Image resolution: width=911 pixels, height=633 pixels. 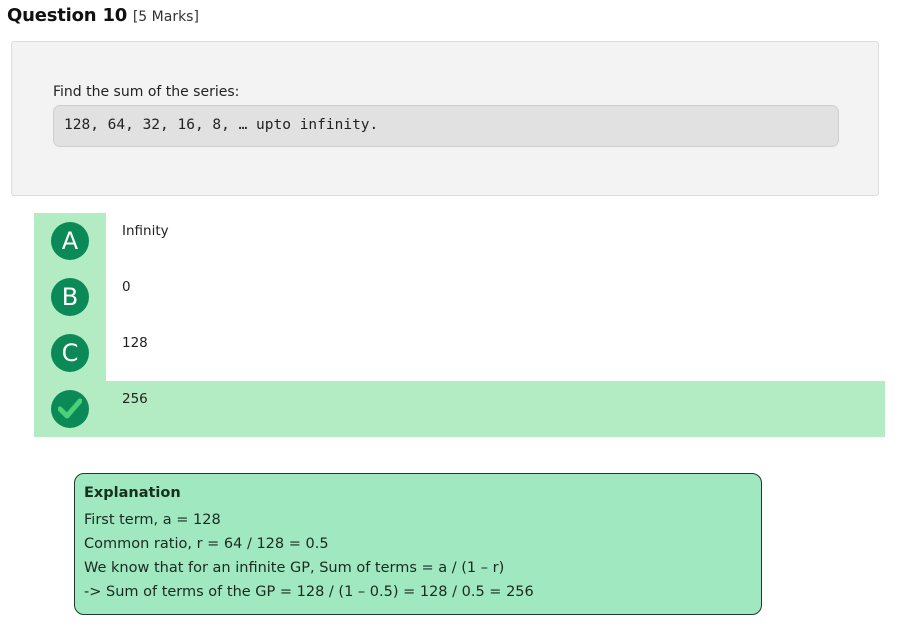 What do you see at coordinates (67, 15) in the screenshot?
I see `question-title: Question 10` at bounding box center [67, 15].